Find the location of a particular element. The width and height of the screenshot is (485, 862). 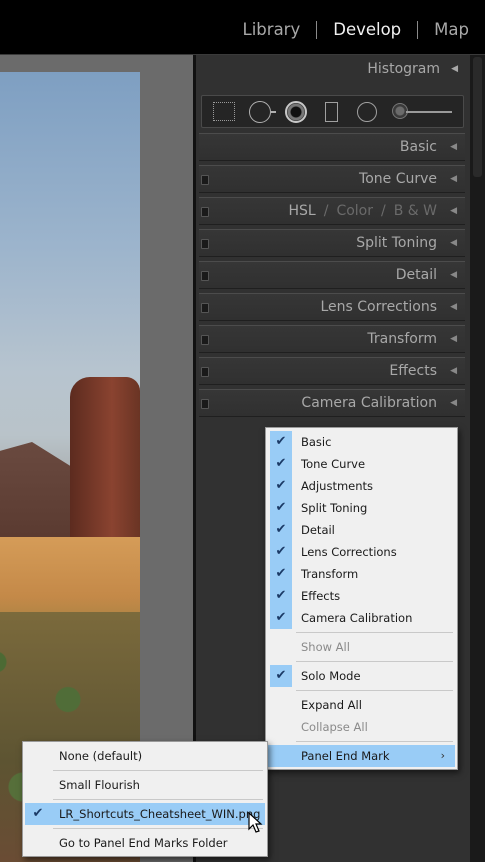

menu-item-label: Show All is located at coordinates (325, 647).